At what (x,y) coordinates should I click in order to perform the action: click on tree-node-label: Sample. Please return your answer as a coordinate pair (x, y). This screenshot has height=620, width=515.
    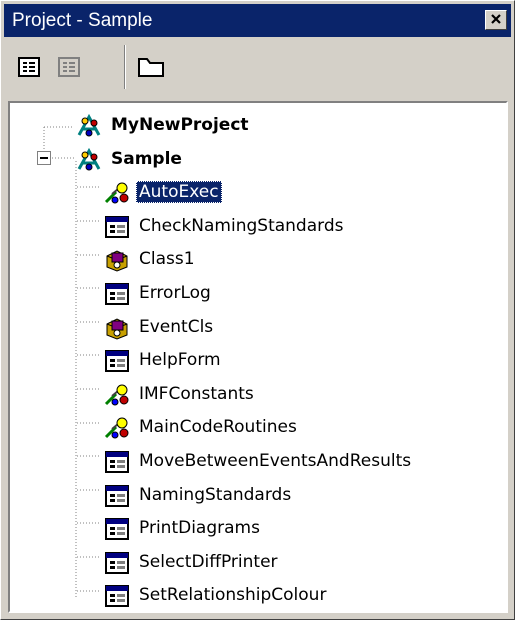
    Looking at the image, I should click on (146, 158).